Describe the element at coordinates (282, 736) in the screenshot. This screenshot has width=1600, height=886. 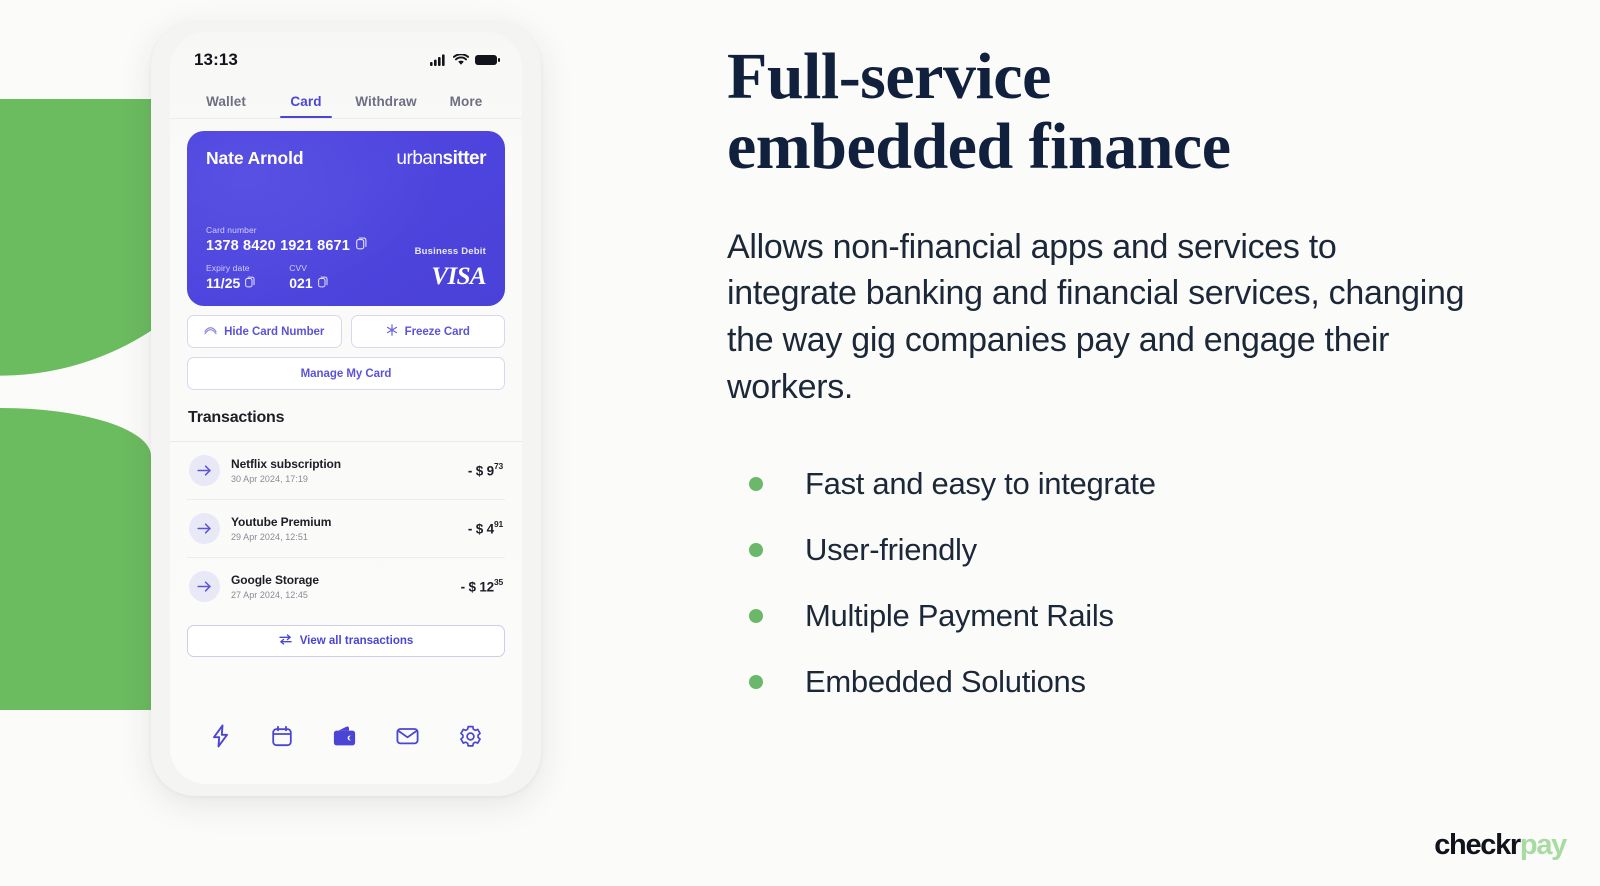
I see `calendar-icon` at that location.